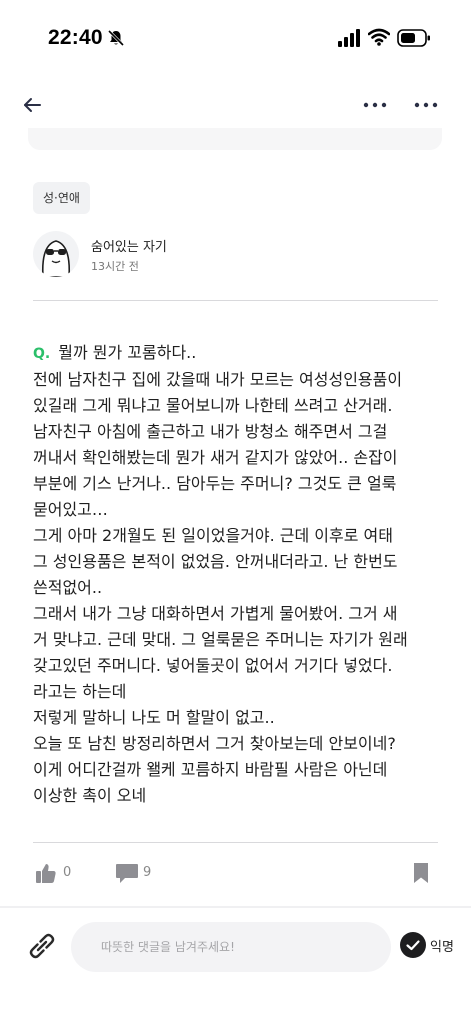  What do you see at coordinates (61, 198) in the screenshot?
I see `category-chip: 성·연애` at bounding box center [61, 198].